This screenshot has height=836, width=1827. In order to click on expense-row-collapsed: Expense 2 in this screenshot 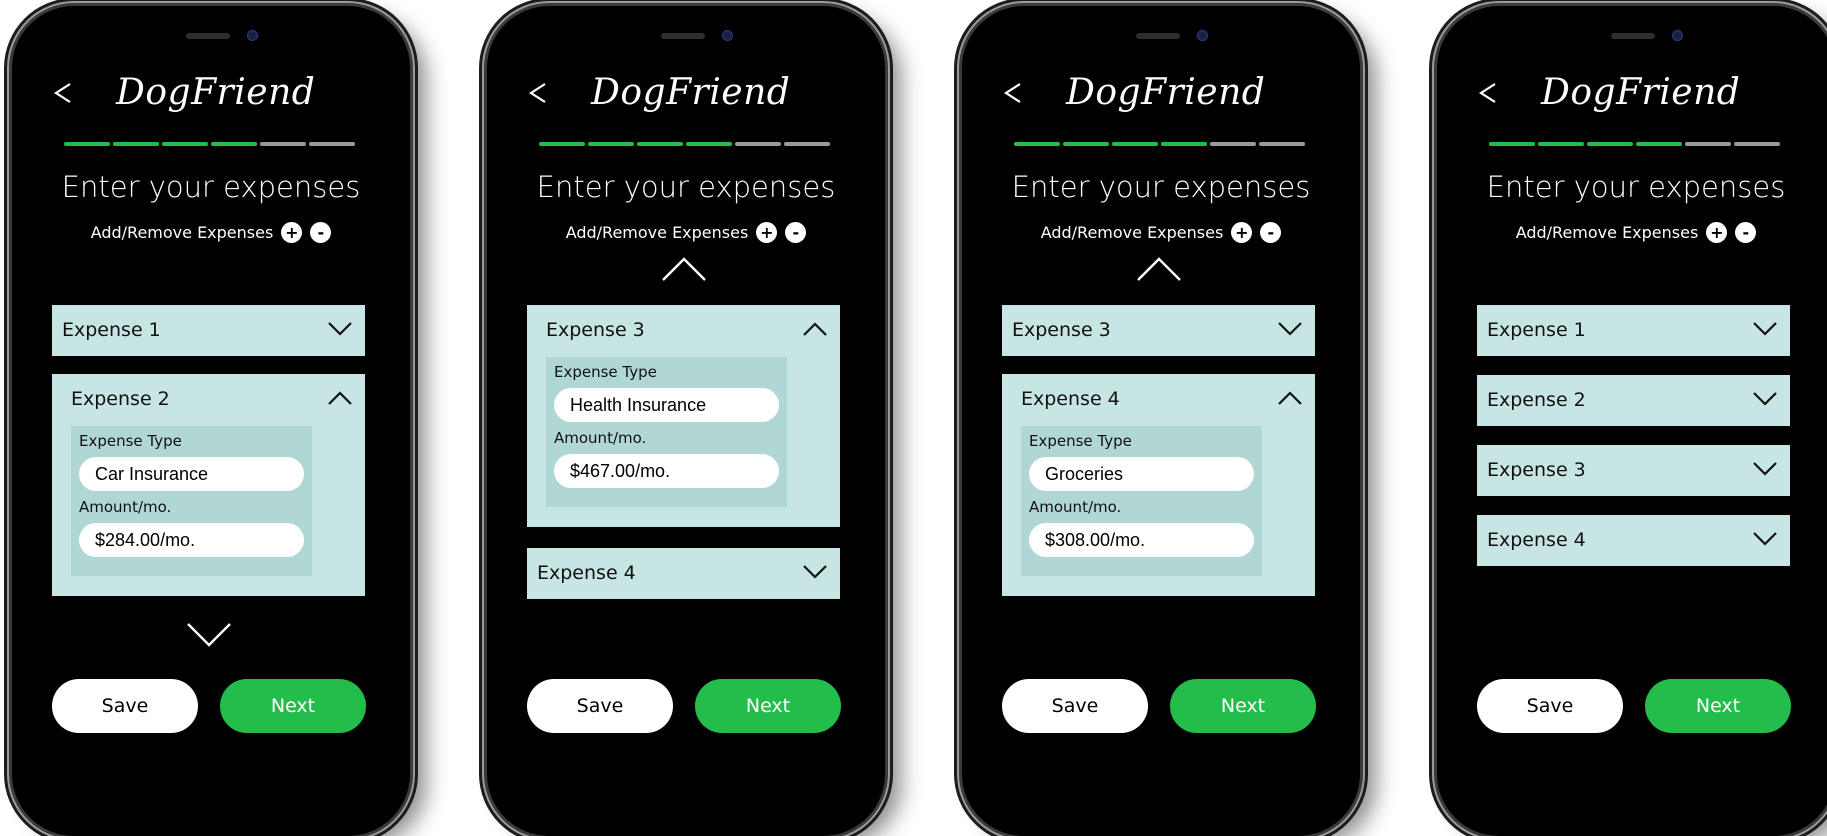, I will do `click(1633, 400)`.